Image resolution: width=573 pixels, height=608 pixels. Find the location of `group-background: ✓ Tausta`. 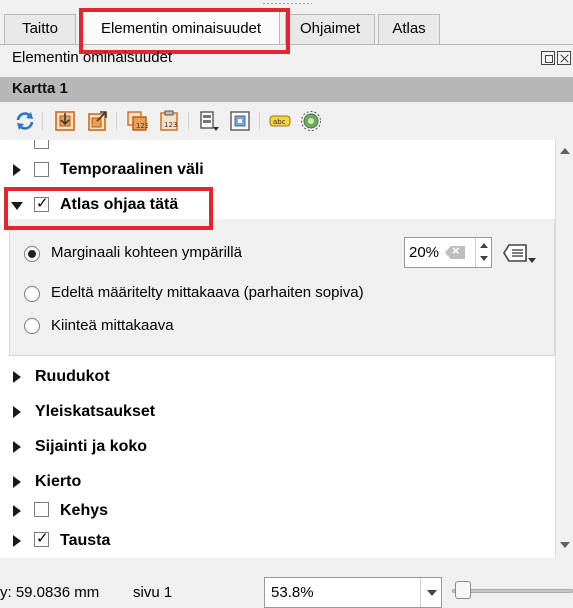

group-background: ✓ Tausta is located at coordinates (277, 541).